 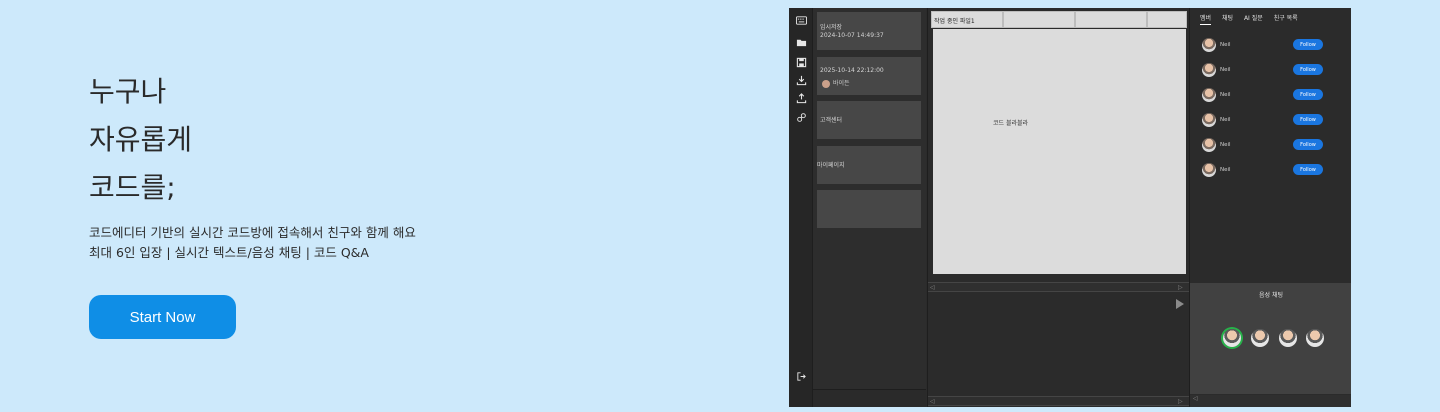 What do you see at coordinates (869, 120) in the screenshot?
I see `room-card-support: 고객센터` at bounding box center [869, 120].